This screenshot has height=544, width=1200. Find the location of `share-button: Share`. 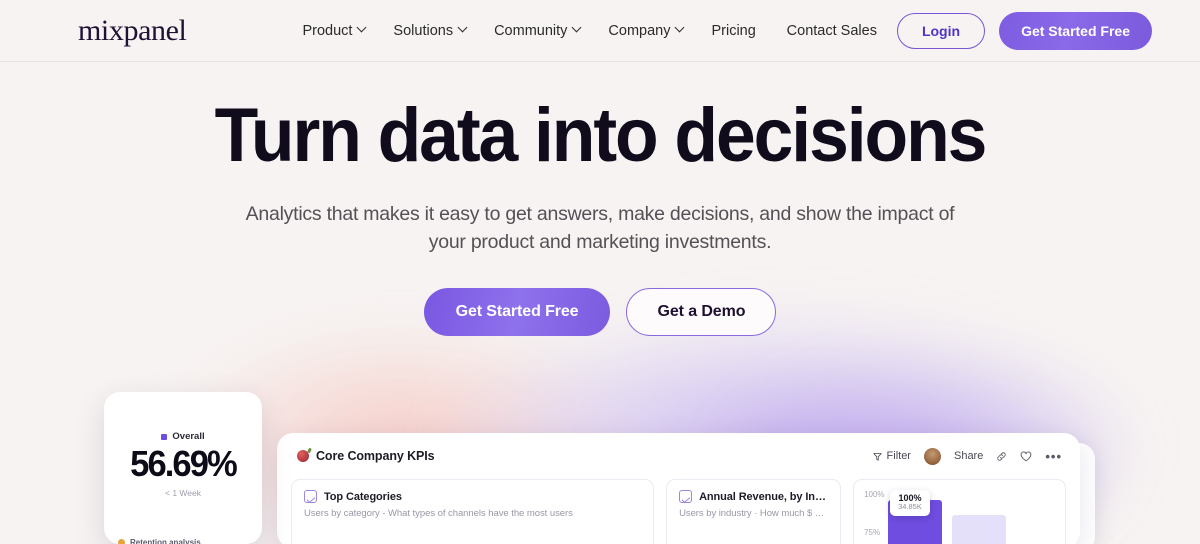

share-button: Share is located at coordinates (968, 456).